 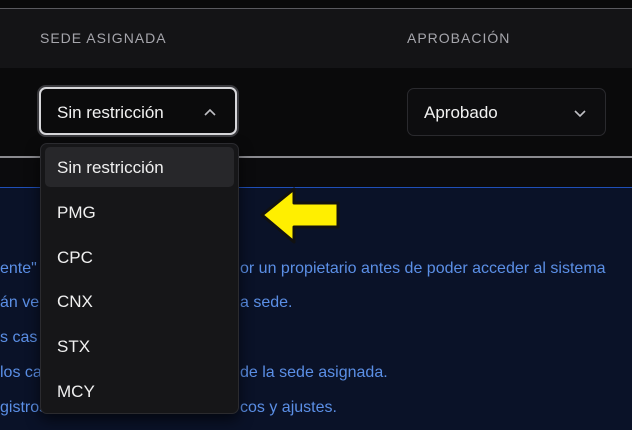 What do you see at coordinates (21, 372) in the screenshot?
I see `info-text: los ca` at bounding box center [21, 372].